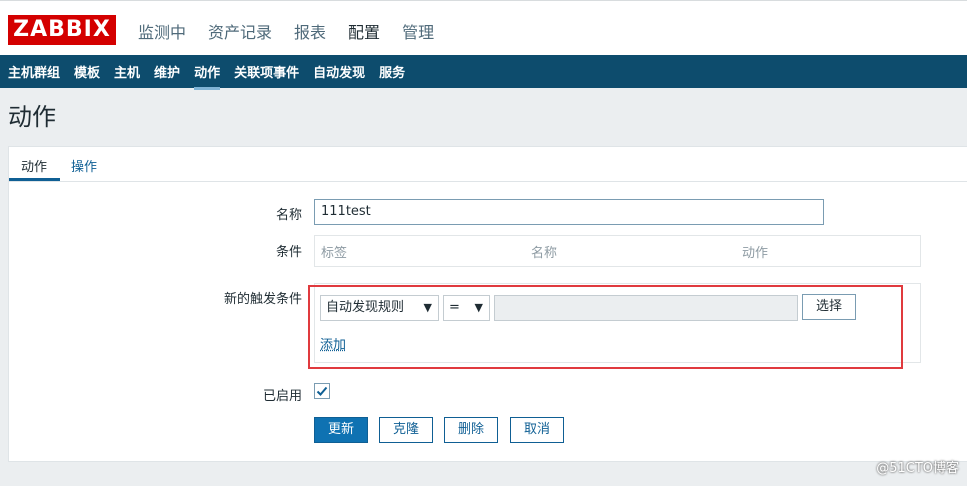  I want to click on menu-monitoring: 监测中, so click(162, 31).